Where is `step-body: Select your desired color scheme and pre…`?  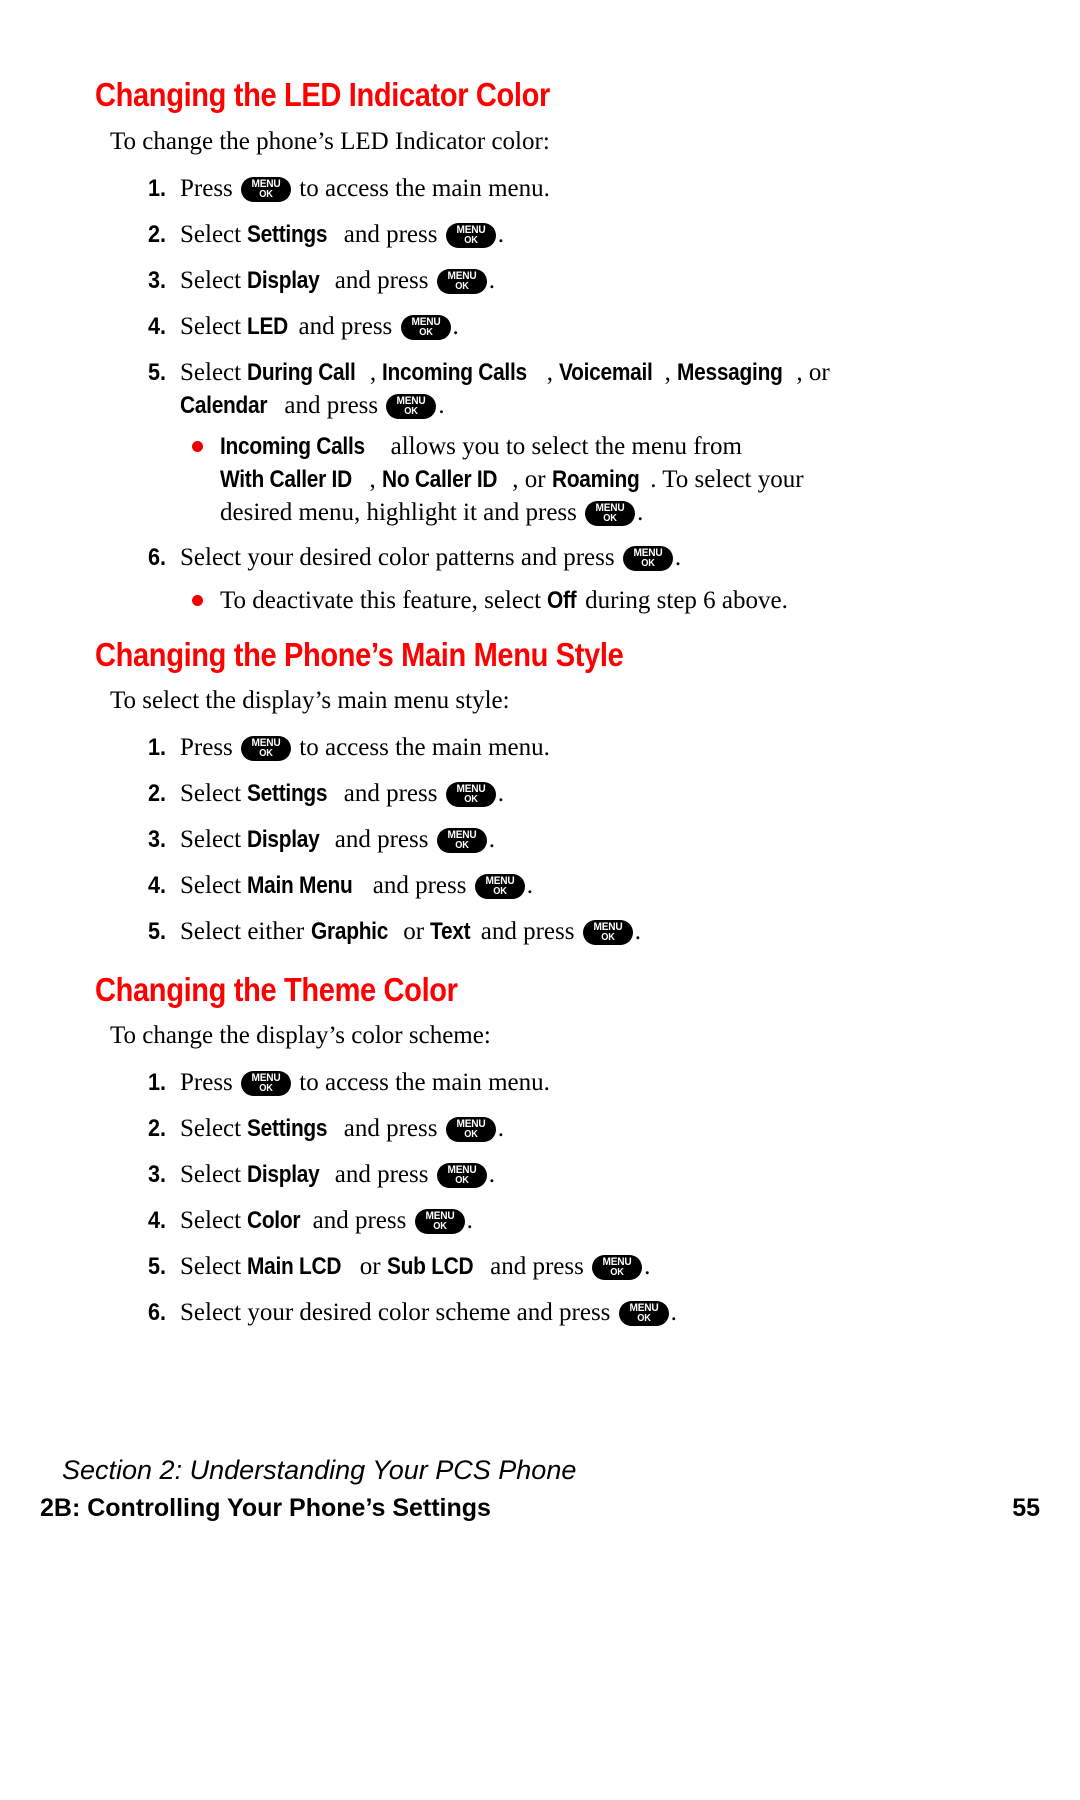 step-body: Select your desired color scheme and pre… is located at coordinates (428, 1312).